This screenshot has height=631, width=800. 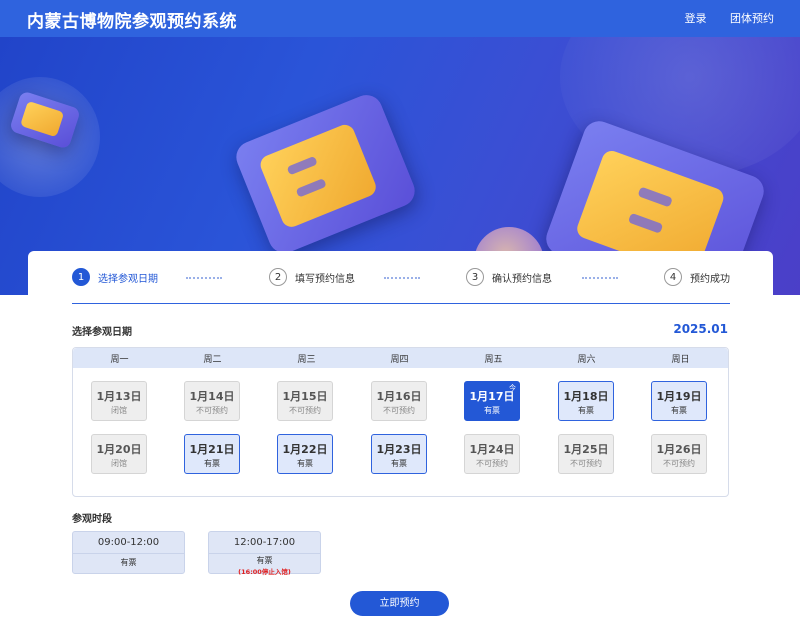 What do you see at coordinates (680, 360) in the screenshot?
I see `weekday-sun: 周日` at bounding box center [680, 360].